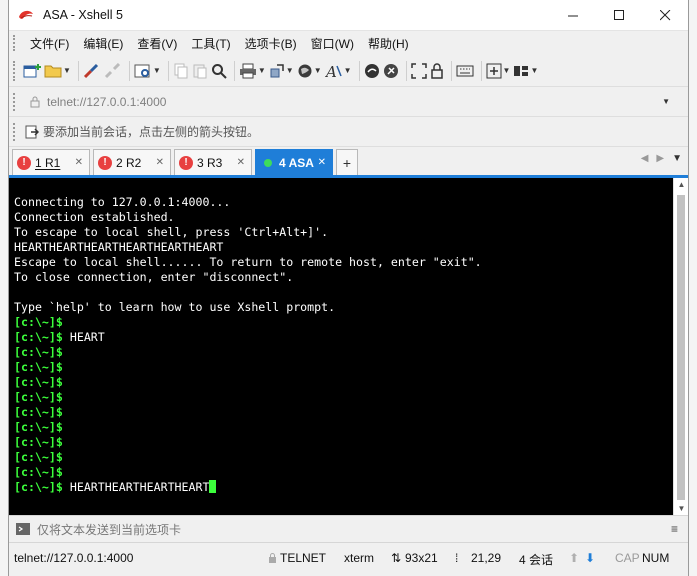 The height and width of the screenshot is (576, 697). What do you see at coordinates (525, 71) in the screenshot?
I see `layout-button: ▼` at bounding box center [525, 71].